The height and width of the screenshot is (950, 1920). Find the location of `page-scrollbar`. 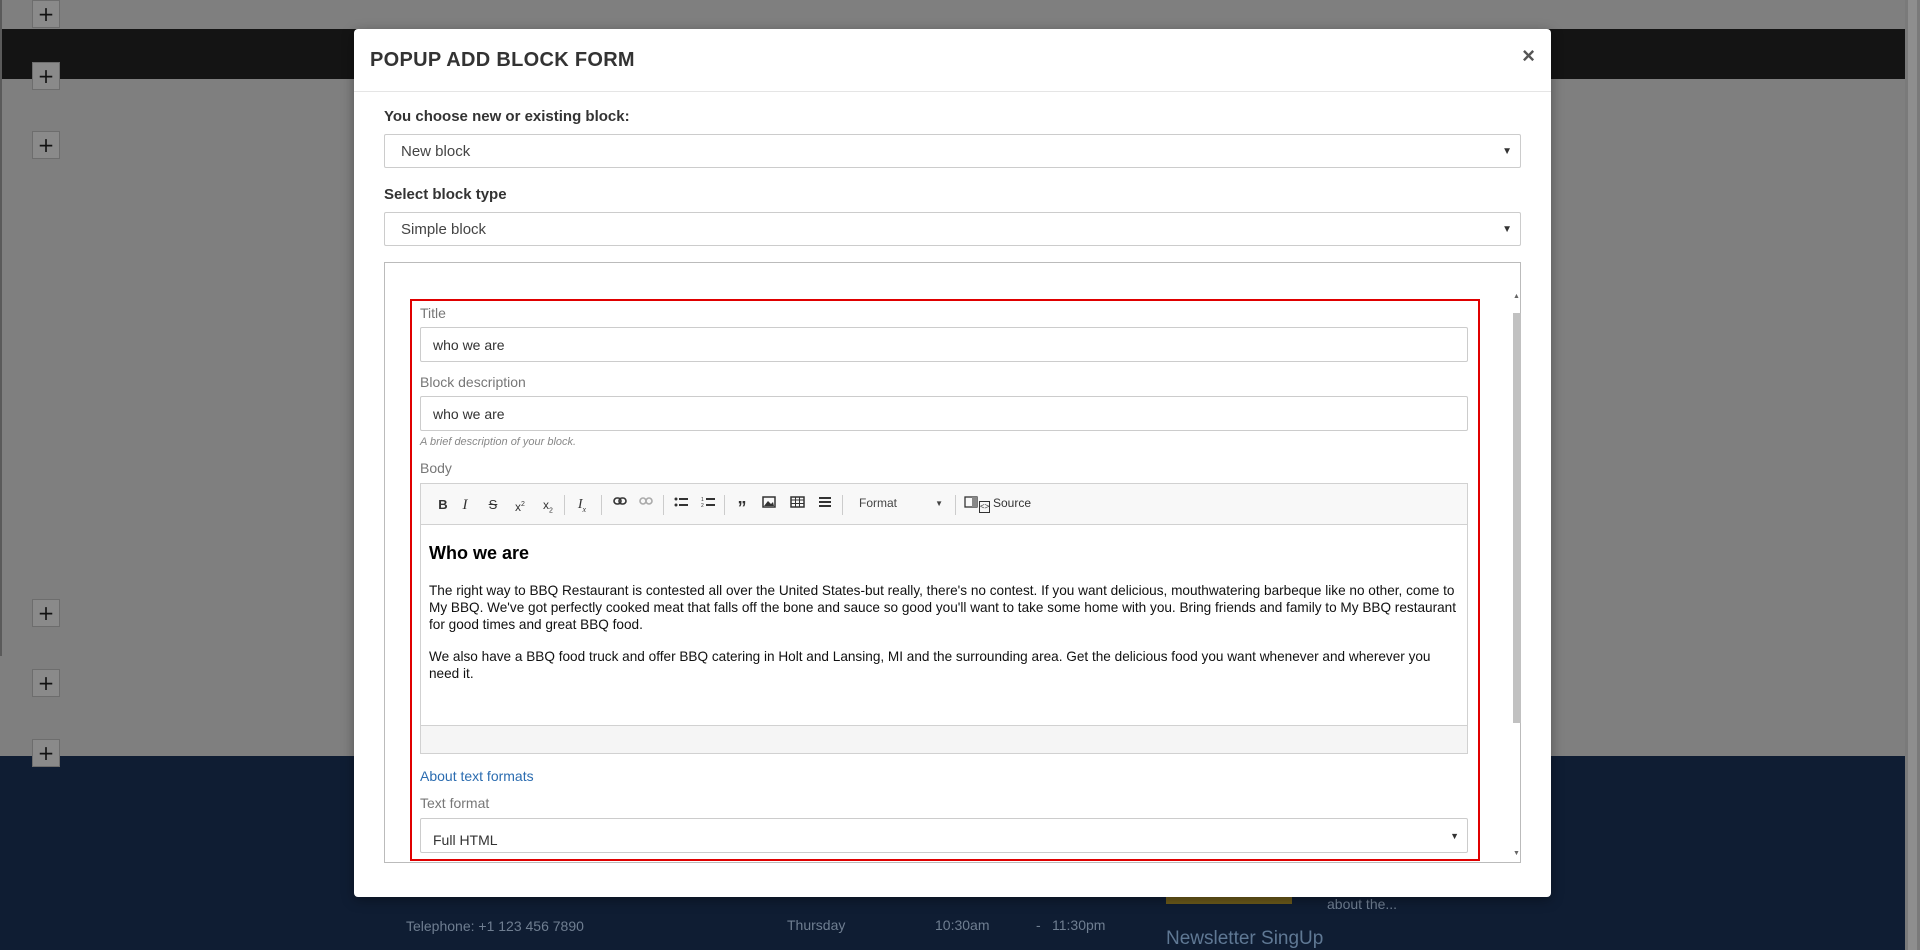

page-scrollbar is located at coordinates (1912, 475).